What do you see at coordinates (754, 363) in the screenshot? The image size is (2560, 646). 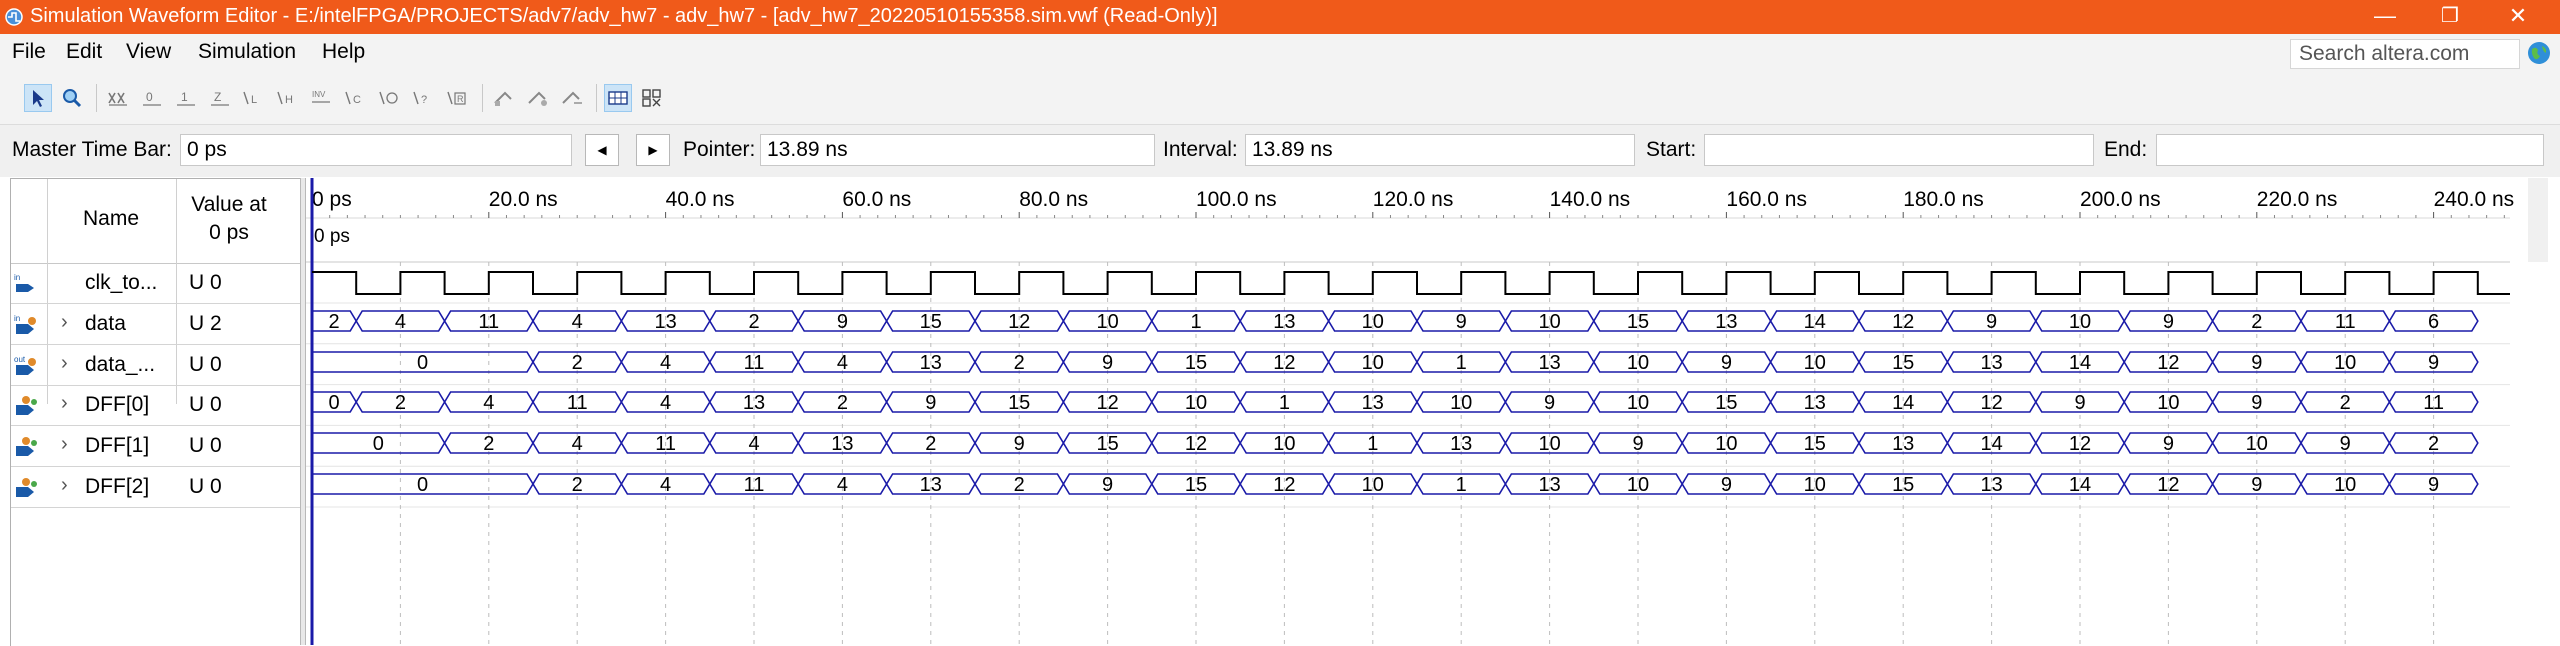 I see `data-out-bus-value: 11` at bounding box center [754, 363].